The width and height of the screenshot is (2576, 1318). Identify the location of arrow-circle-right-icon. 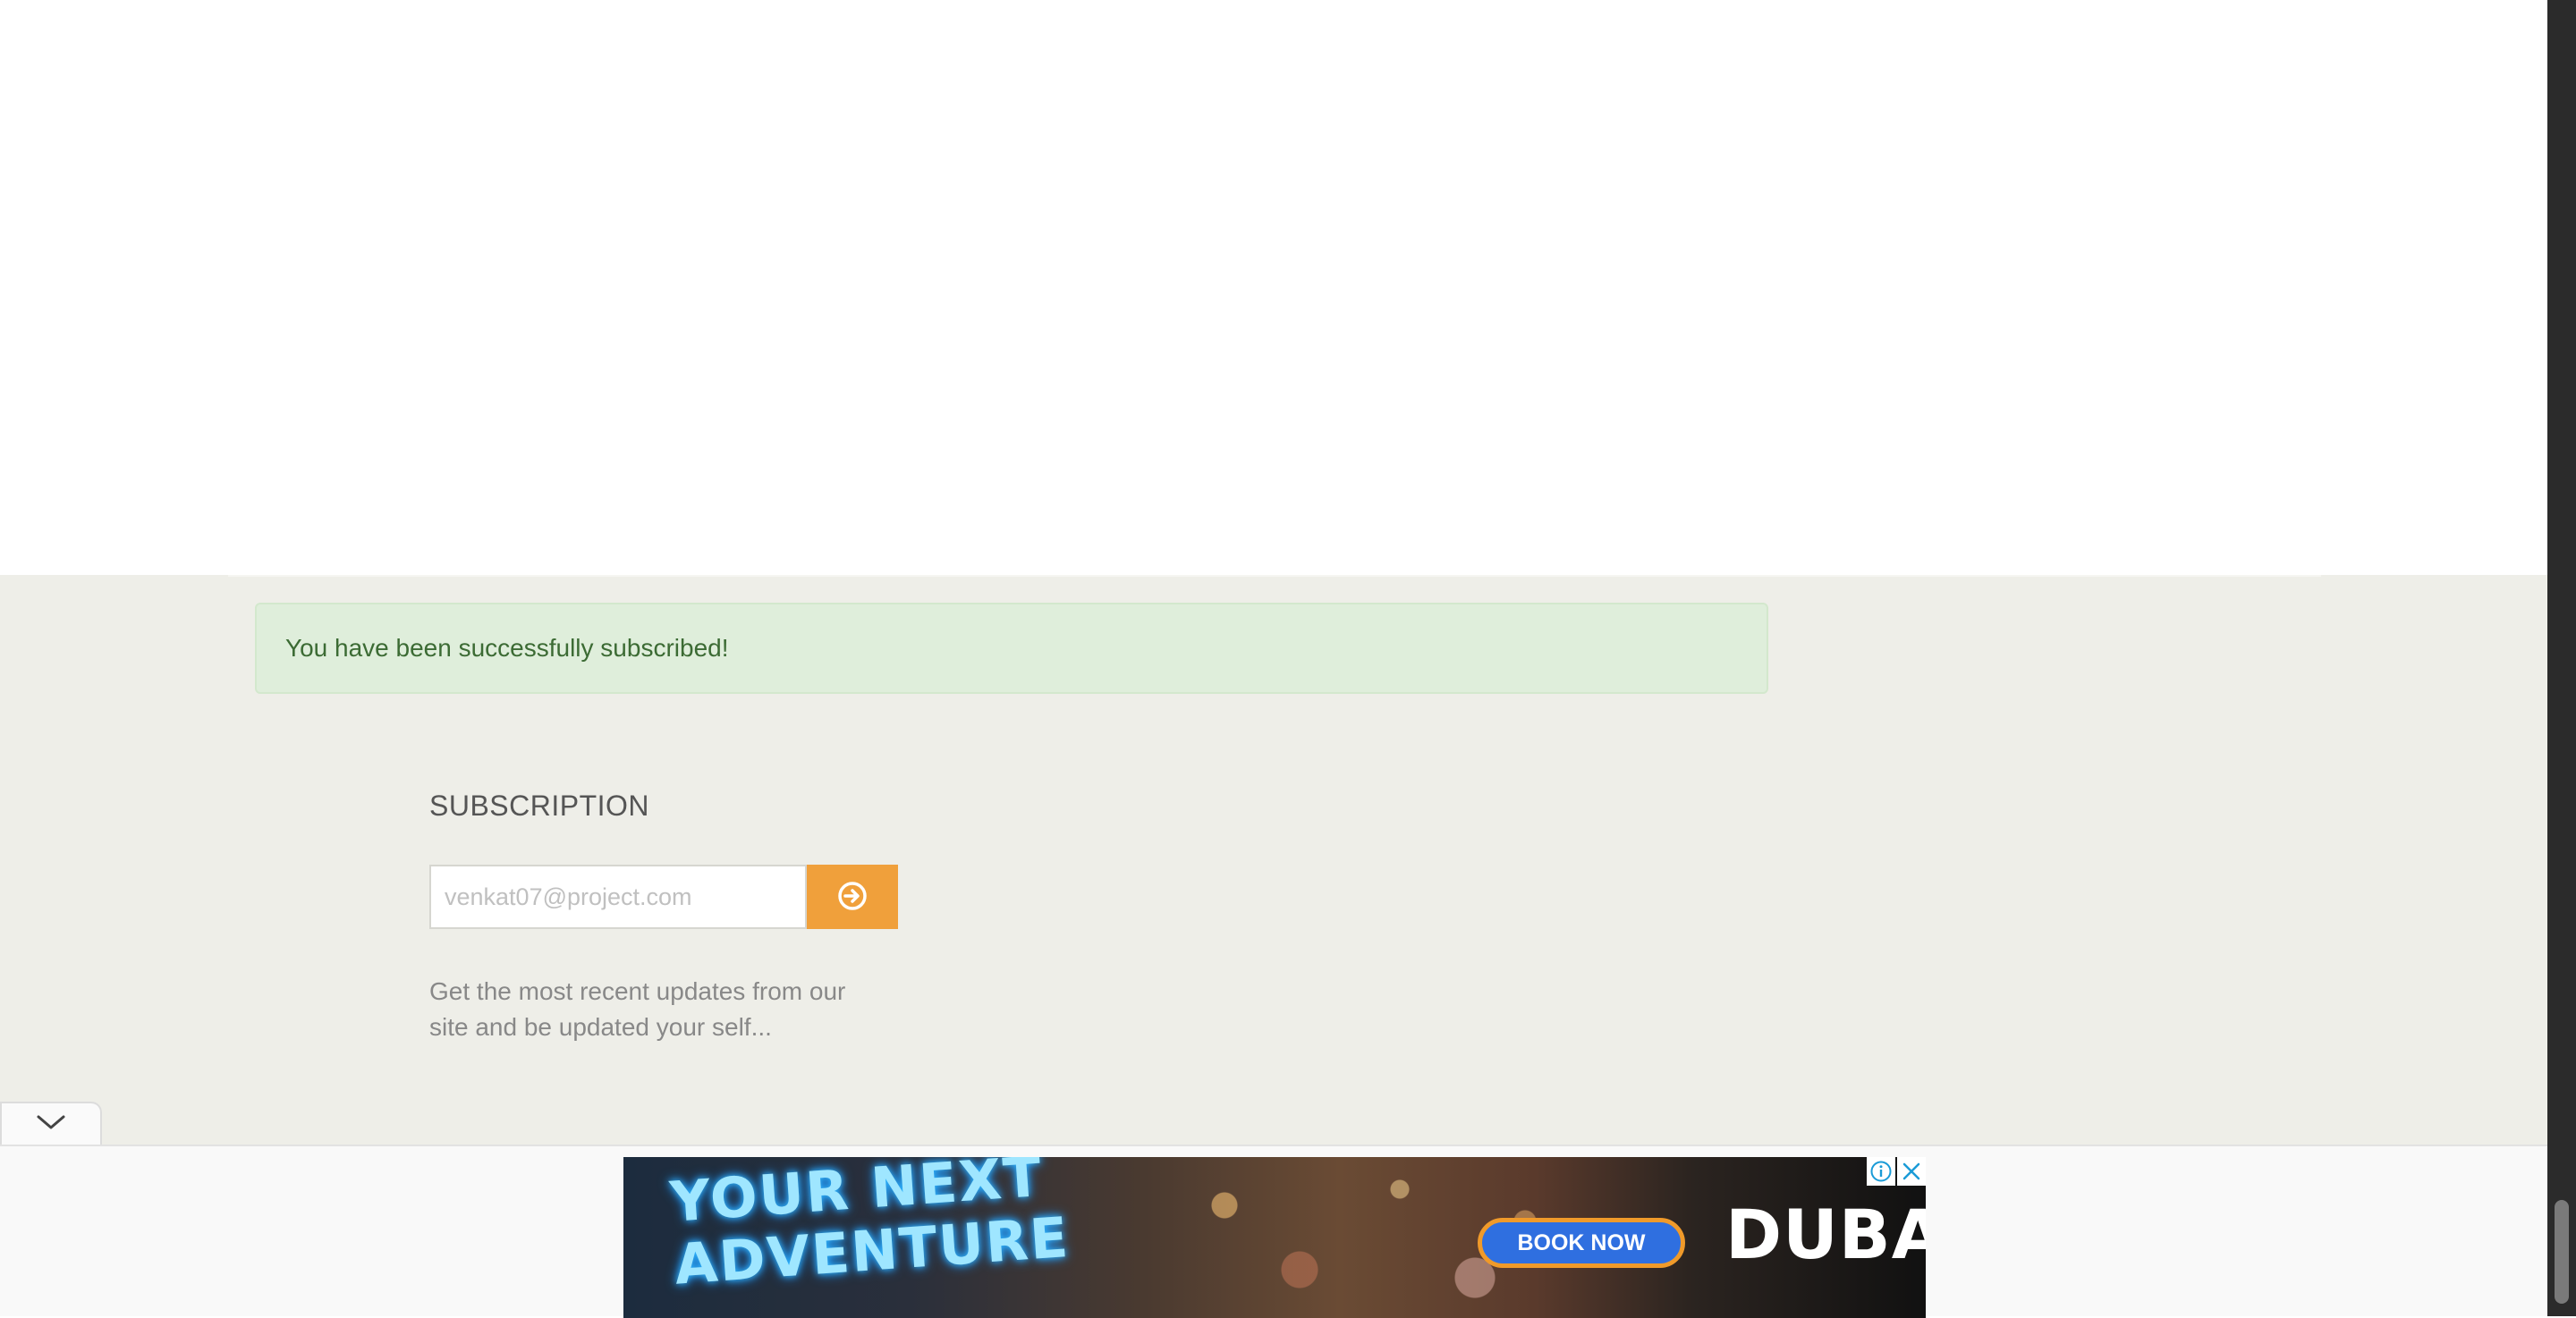
(852, 898).